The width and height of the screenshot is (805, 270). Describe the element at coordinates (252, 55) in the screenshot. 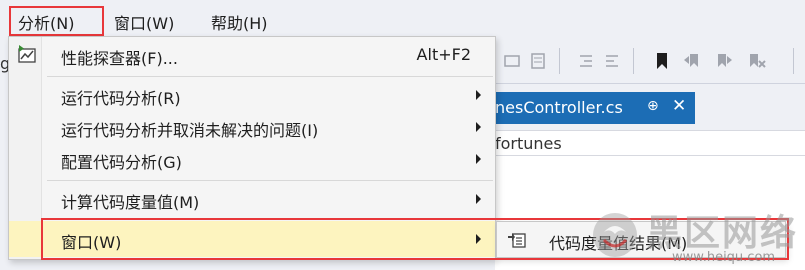

I see `menu-item-performance-profiler: 性能探查器(F)... Alt+F2` at that location.